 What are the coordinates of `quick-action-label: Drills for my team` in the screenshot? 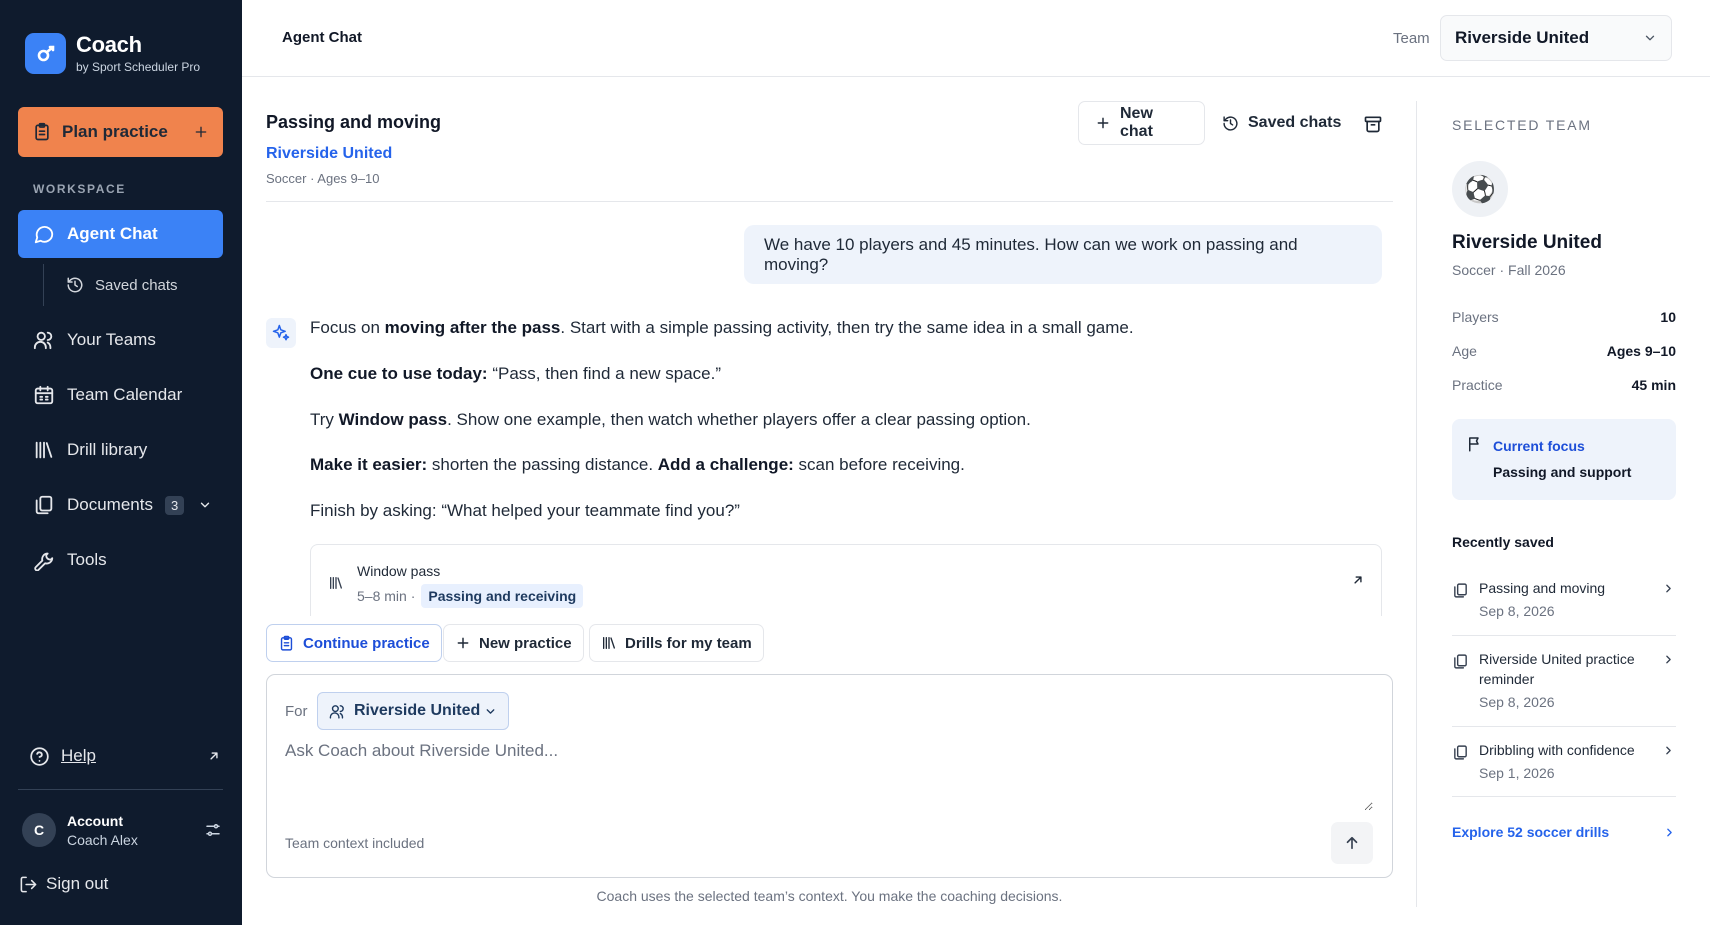 It's located at (688, 643).